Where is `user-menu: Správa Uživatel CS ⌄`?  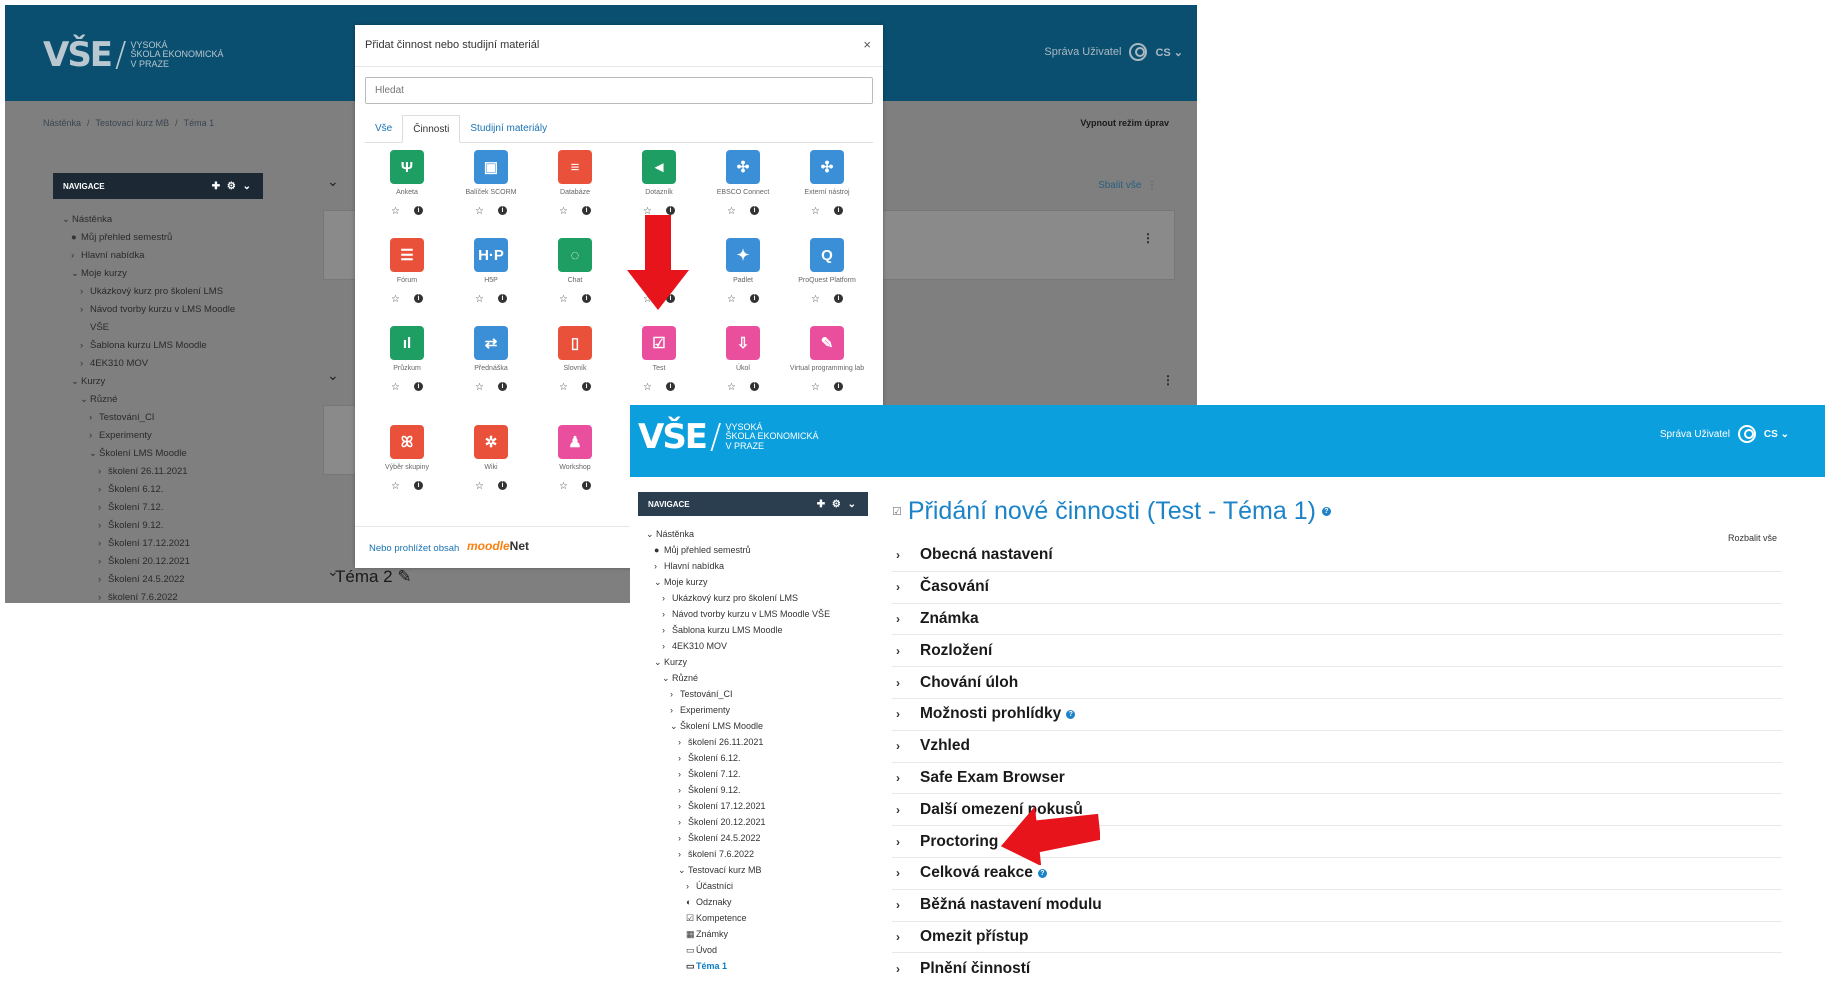
user-menu: Správa Uživatel CS ⌄ is located at coordinates (1724, 434).